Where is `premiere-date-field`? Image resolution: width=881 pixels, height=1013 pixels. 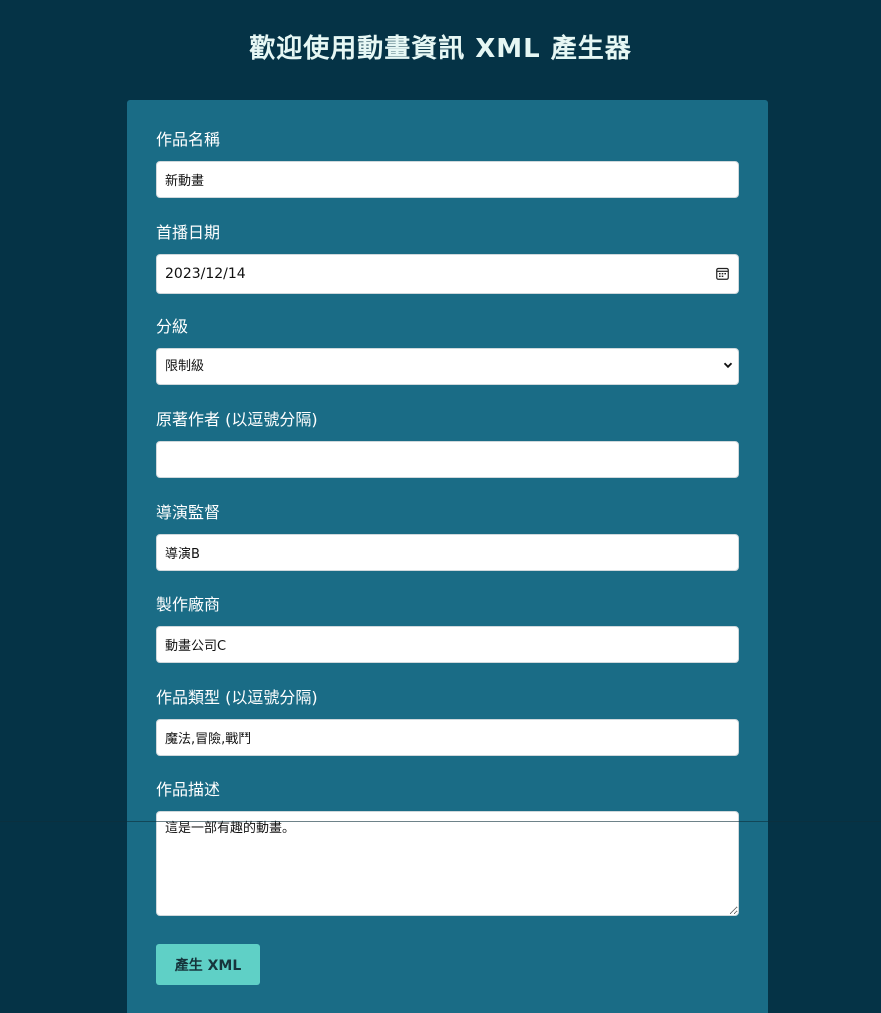 premiere-date-field is located at coordinates (447, 274).